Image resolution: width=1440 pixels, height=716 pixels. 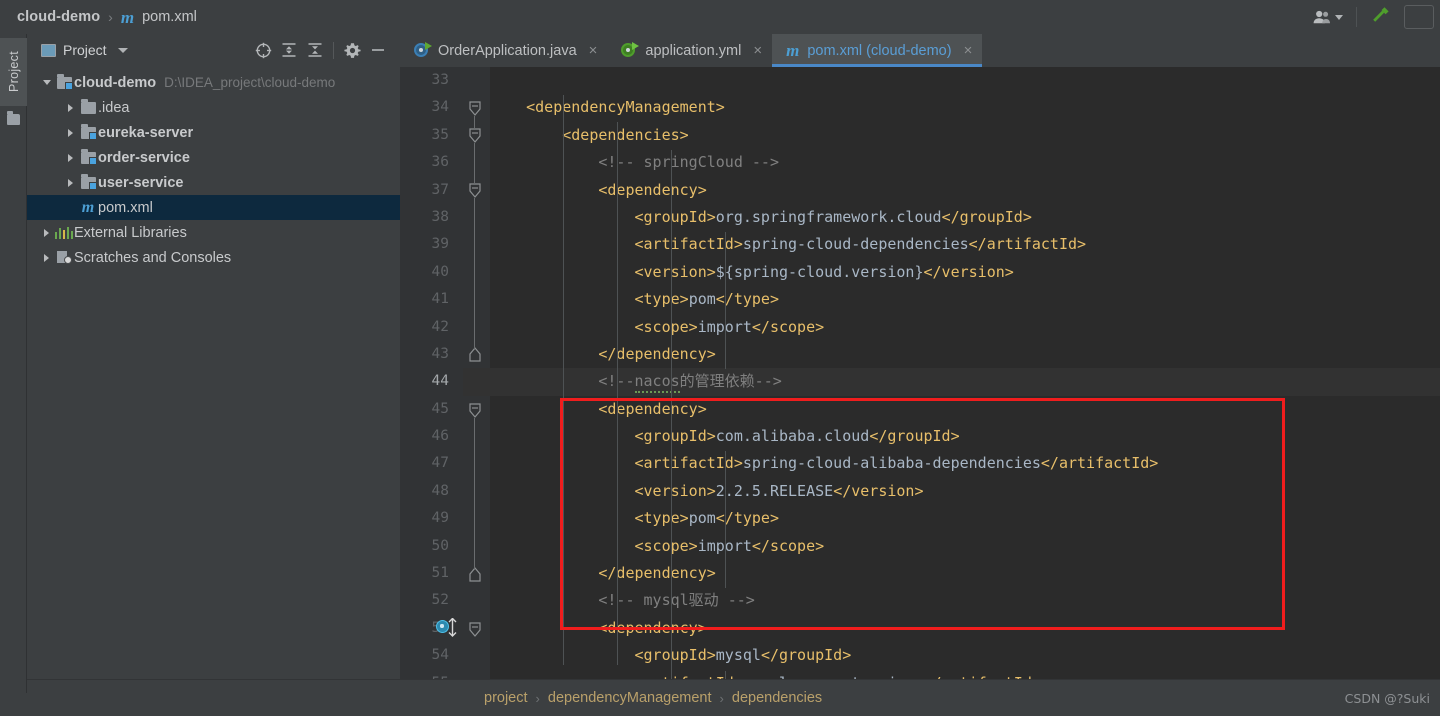 I want to click on breadcrumb-project: cloud-demo, so click(x=58, y=17).